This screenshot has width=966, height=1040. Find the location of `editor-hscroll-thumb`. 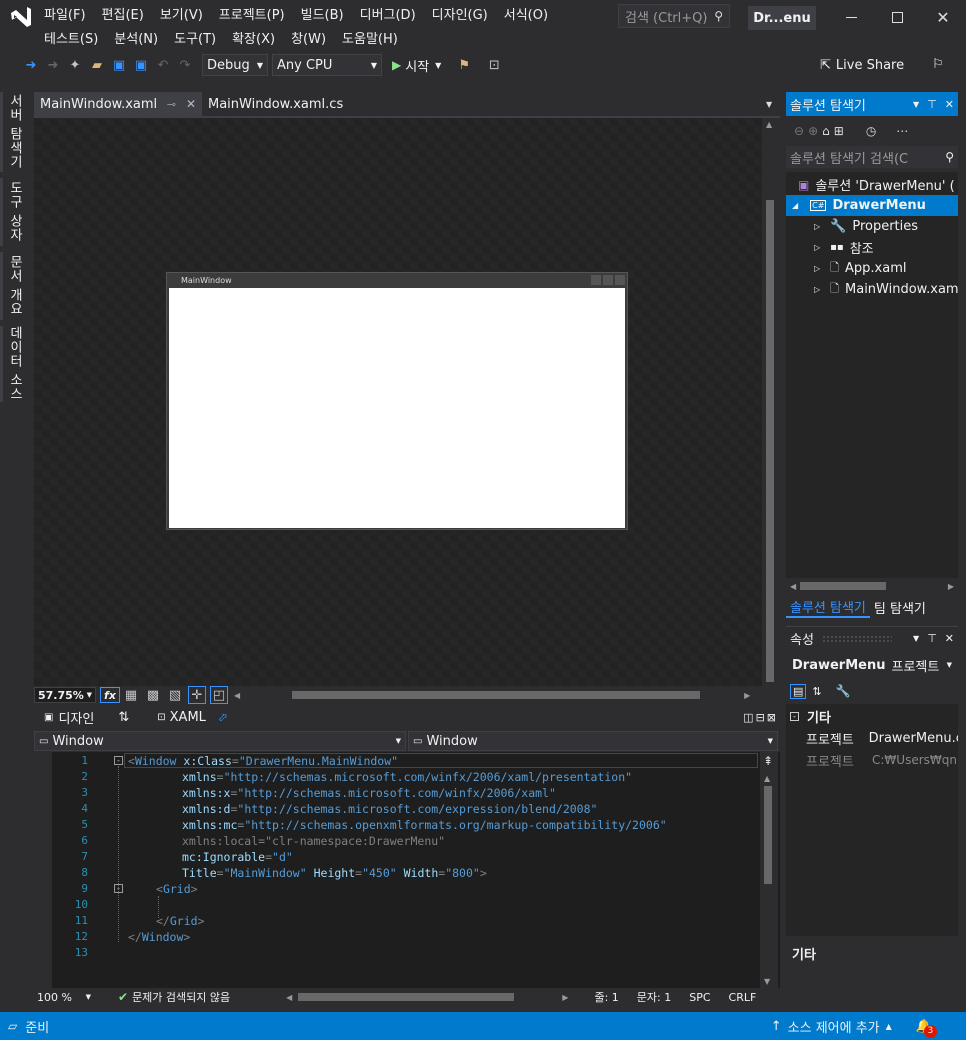

editor-hscroll-thumb is located at coordinates (406, 997).